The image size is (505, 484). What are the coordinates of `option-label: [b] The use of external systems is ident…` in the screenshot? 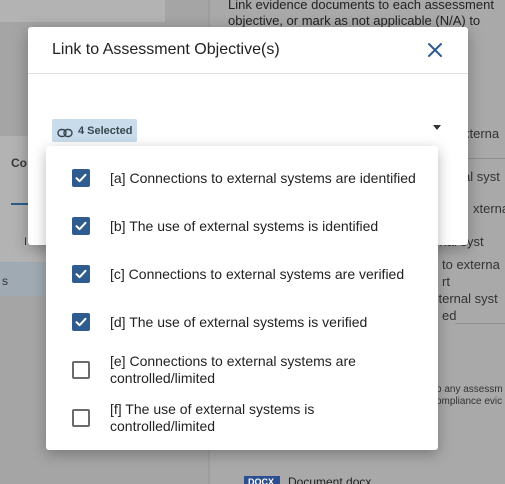 It's located at (244, 225).